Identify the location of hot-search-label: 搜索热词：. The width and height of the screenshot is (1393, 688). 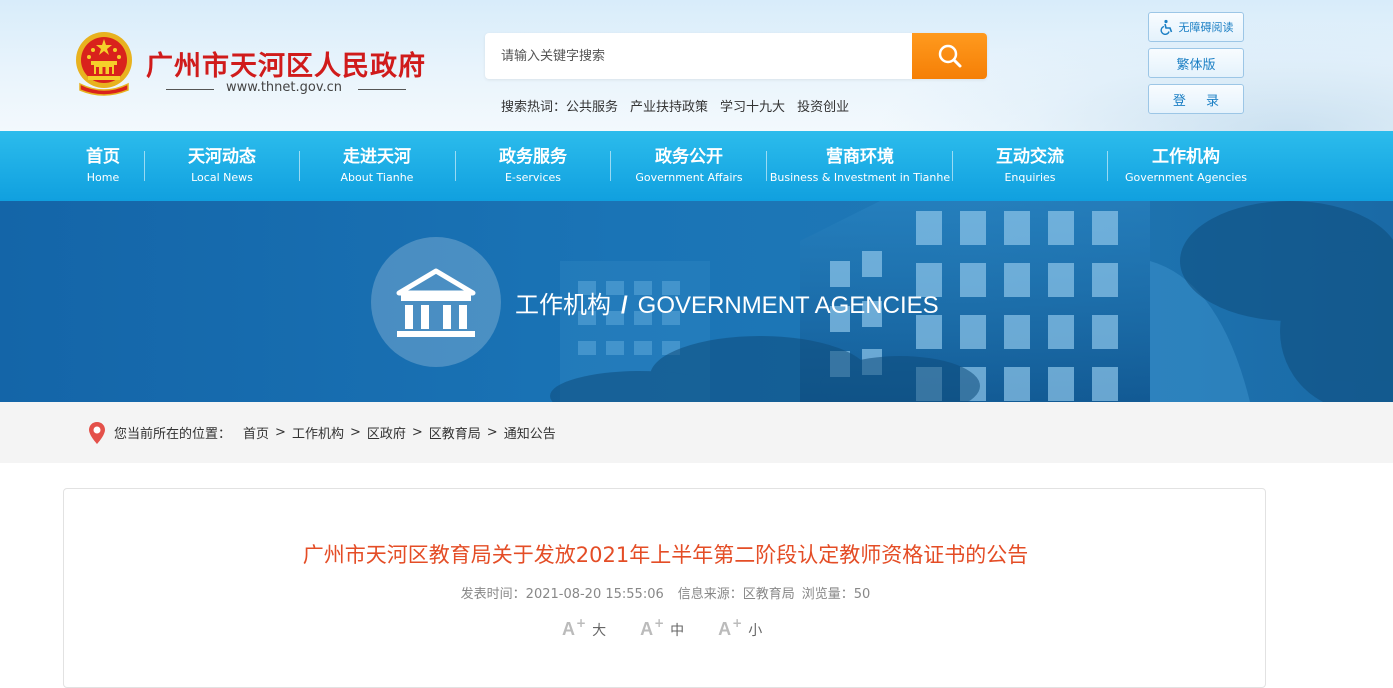
(534, 107).